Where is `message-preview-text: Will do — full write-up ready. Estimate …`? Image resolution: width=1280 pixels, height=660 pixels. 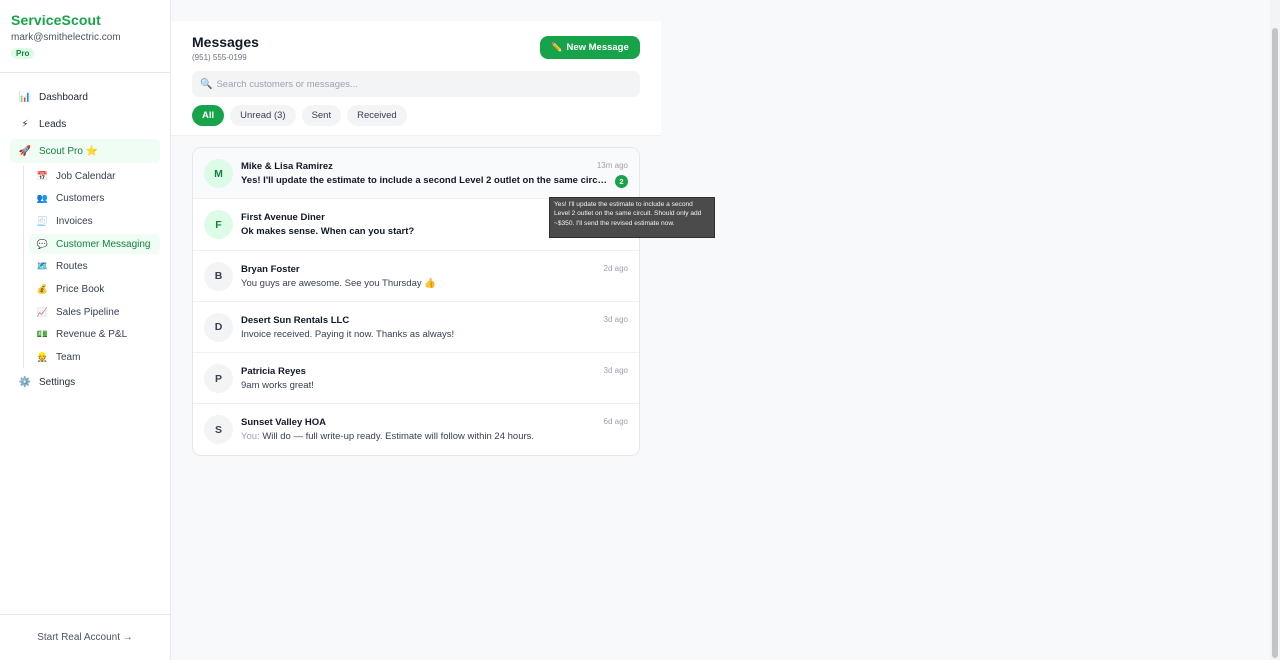
message-preview-text: Will do — full write-up ready. Estimate … is located at coordinates (398, 437).